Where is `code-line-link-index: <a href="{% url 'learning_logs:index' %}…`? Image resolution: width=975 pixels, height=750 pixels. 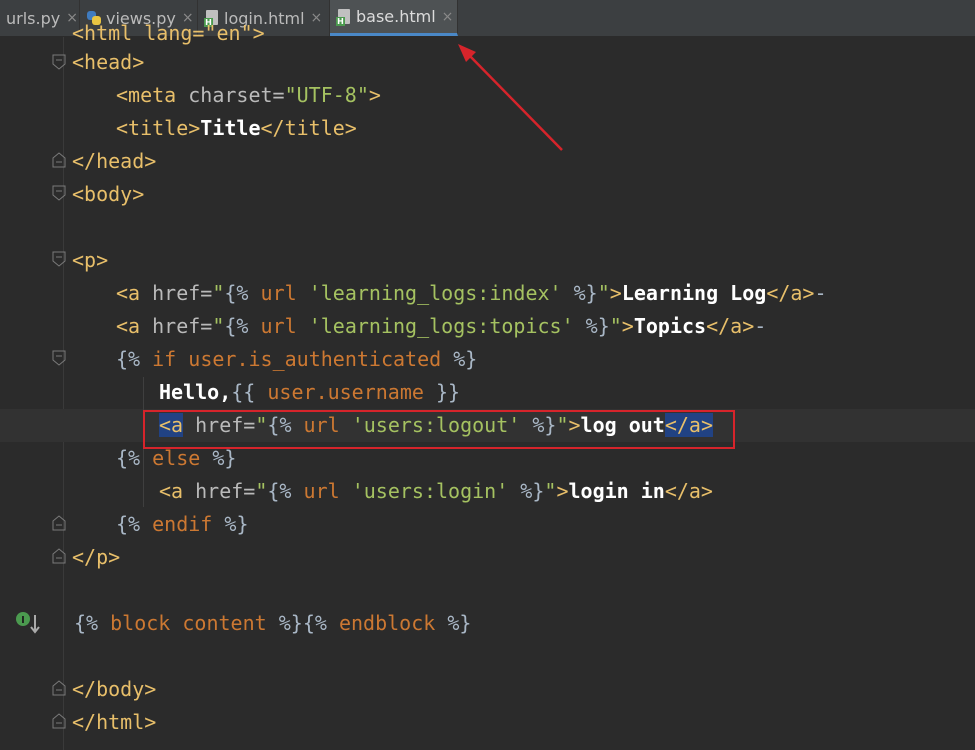 code-line-link-index: <a href="{% url 'learning_logs:index' %}… is located at coordinates (471, 293).